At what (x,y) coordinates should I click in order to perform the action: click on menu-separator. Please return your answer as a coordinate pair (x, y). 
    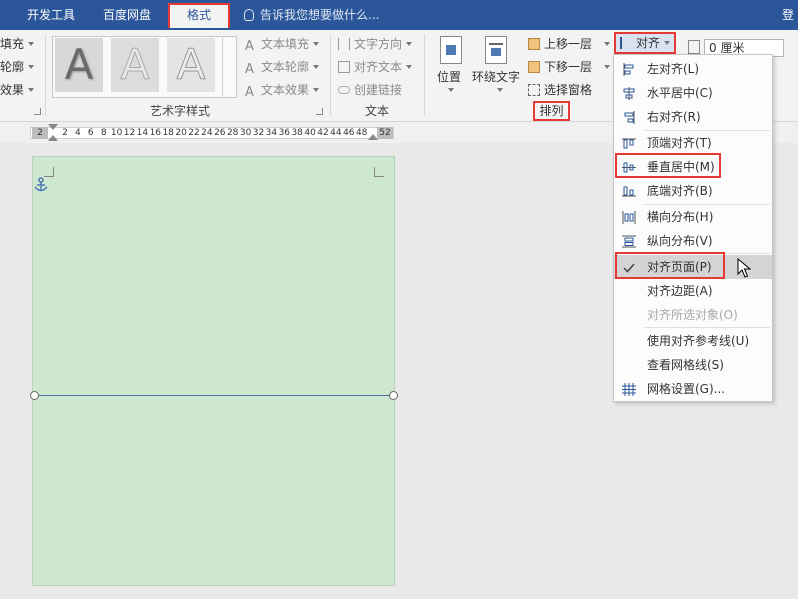
    Looking at the image, I should click on (707, 327).